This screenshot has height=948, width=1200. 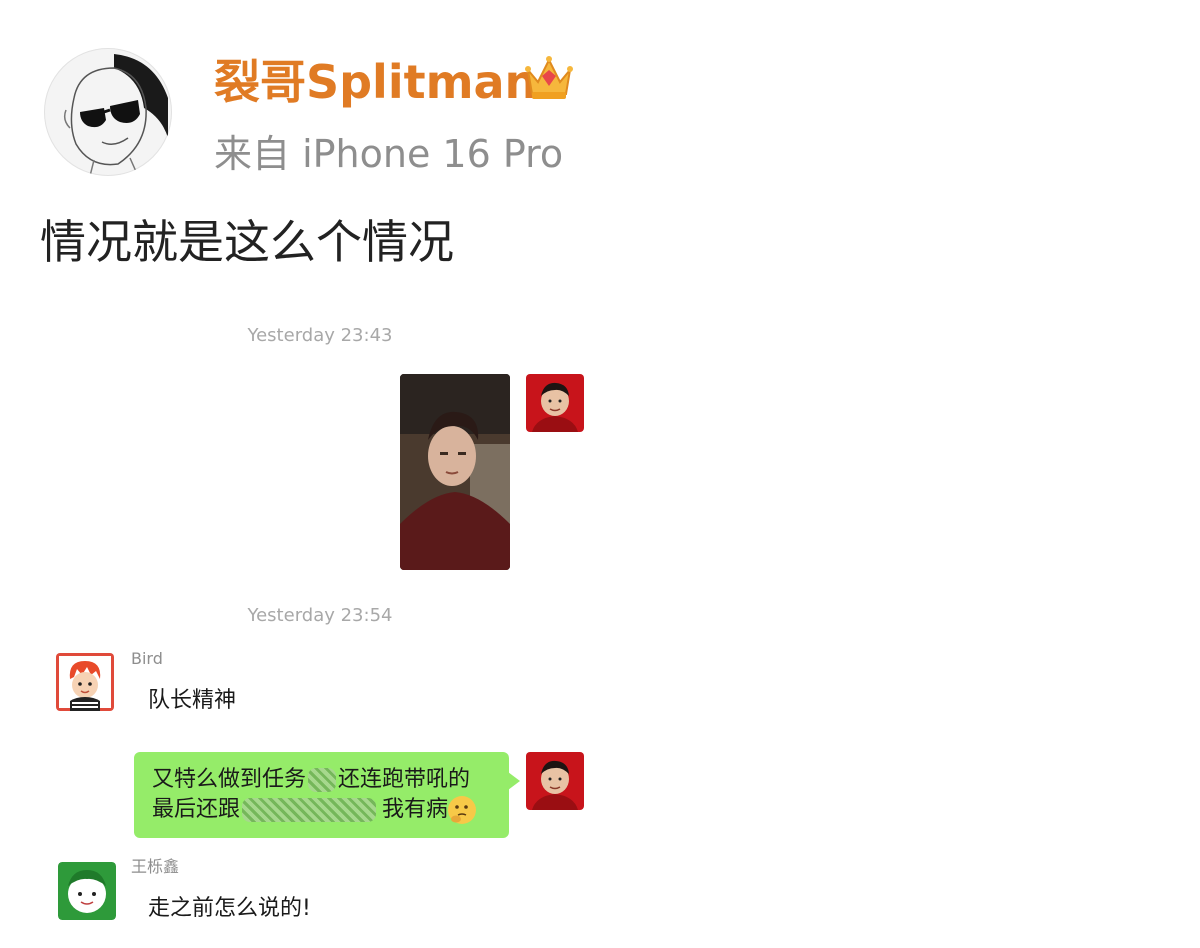 What do you see at coordinates (247, 242) in the screenshot?
I see `post-text: 情况就是这么个情况` at bounding box center [247, 242].